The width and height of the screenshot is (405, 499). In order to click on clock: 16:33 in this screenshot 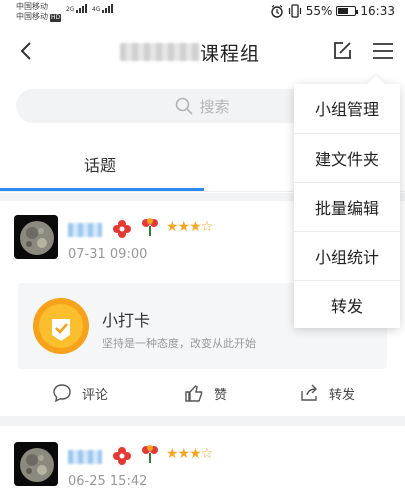, I will do `click(377, 11)`.